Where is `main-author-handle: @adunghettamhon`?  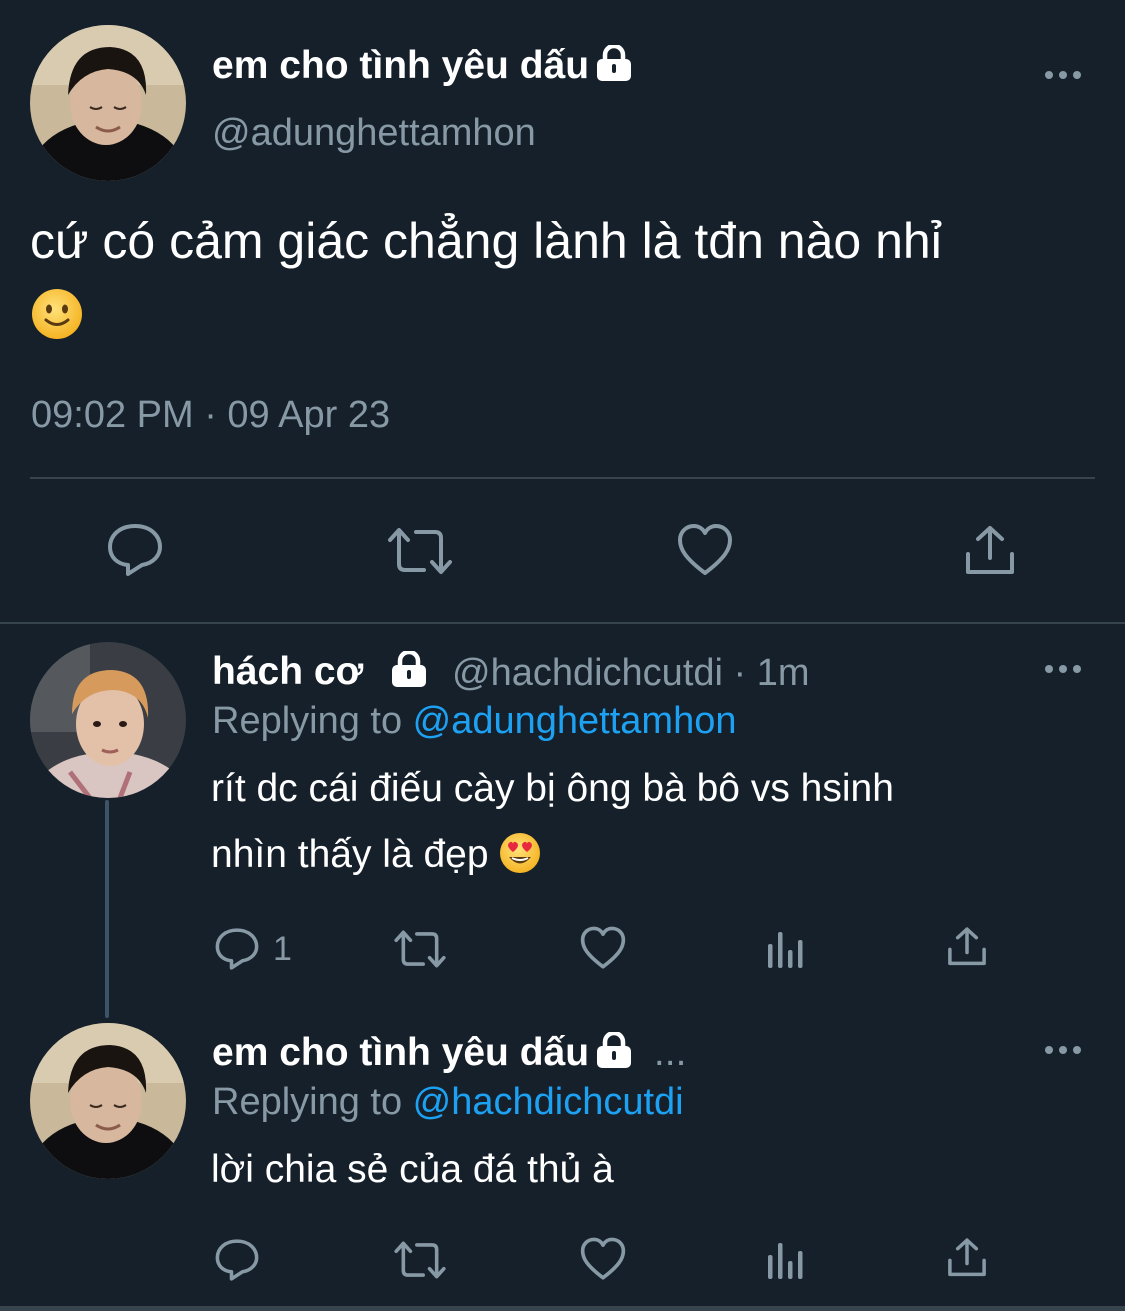 main-author-handle: @adunghettamhon is located at coordinates (374, 133).